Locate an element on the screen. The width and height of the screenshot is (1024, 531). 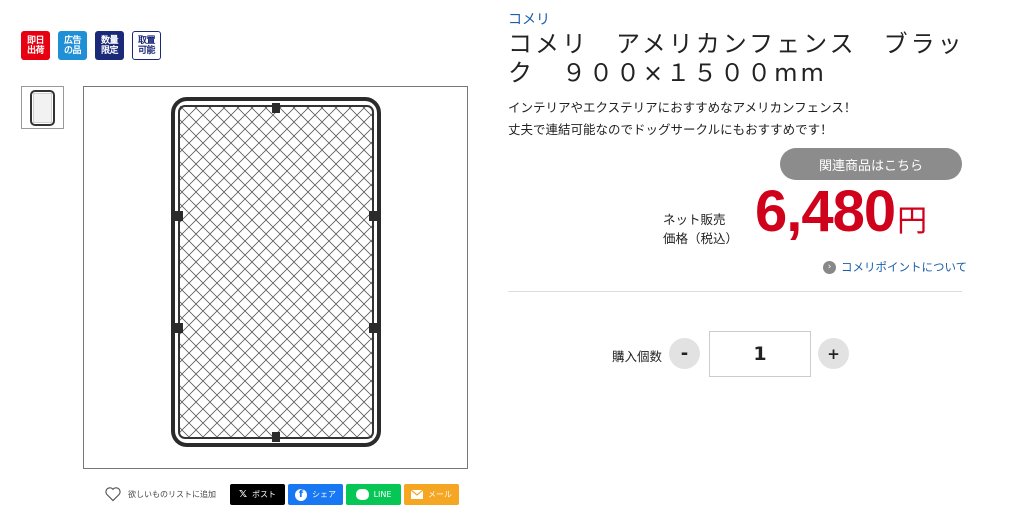
line-icon is located at coordinates (362, 494).